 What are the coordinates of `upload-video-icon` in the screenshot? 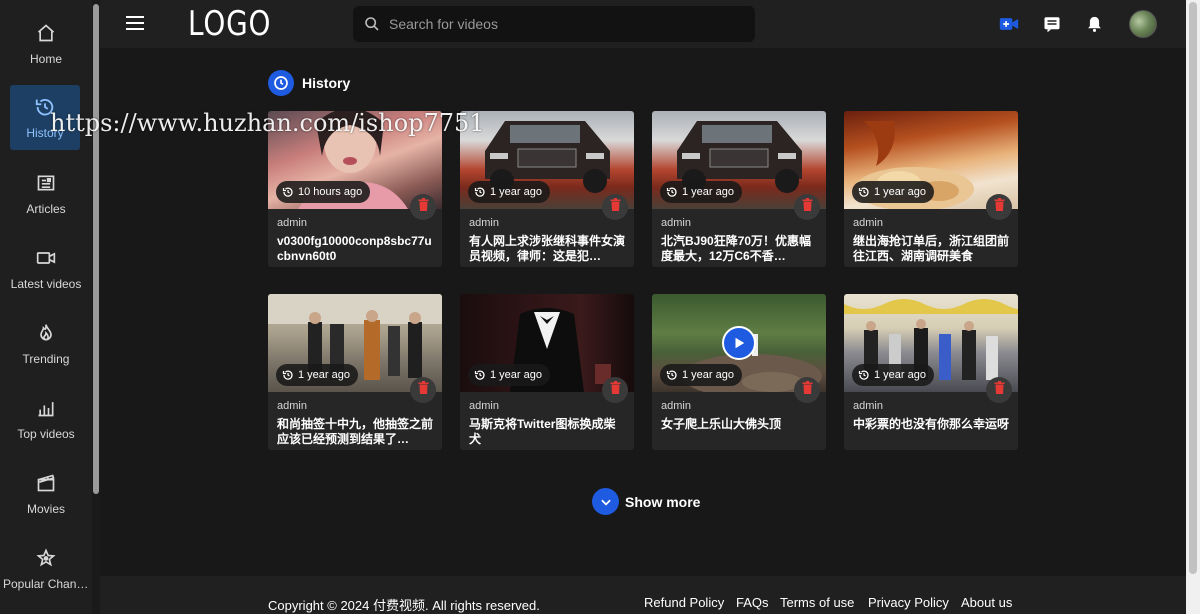 It's located at (1009, 24).